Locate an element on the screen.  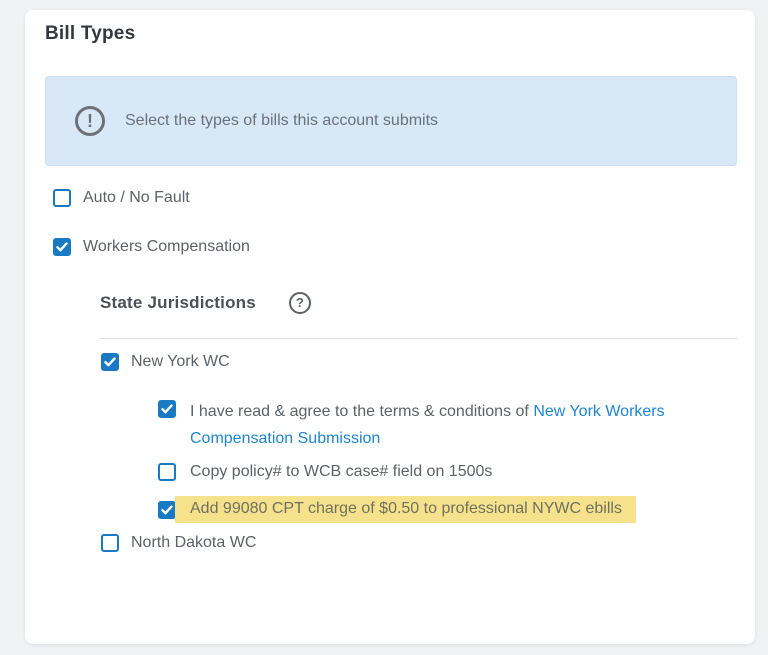
new-york-wc-checkbox is located at coordinates (110, 362).